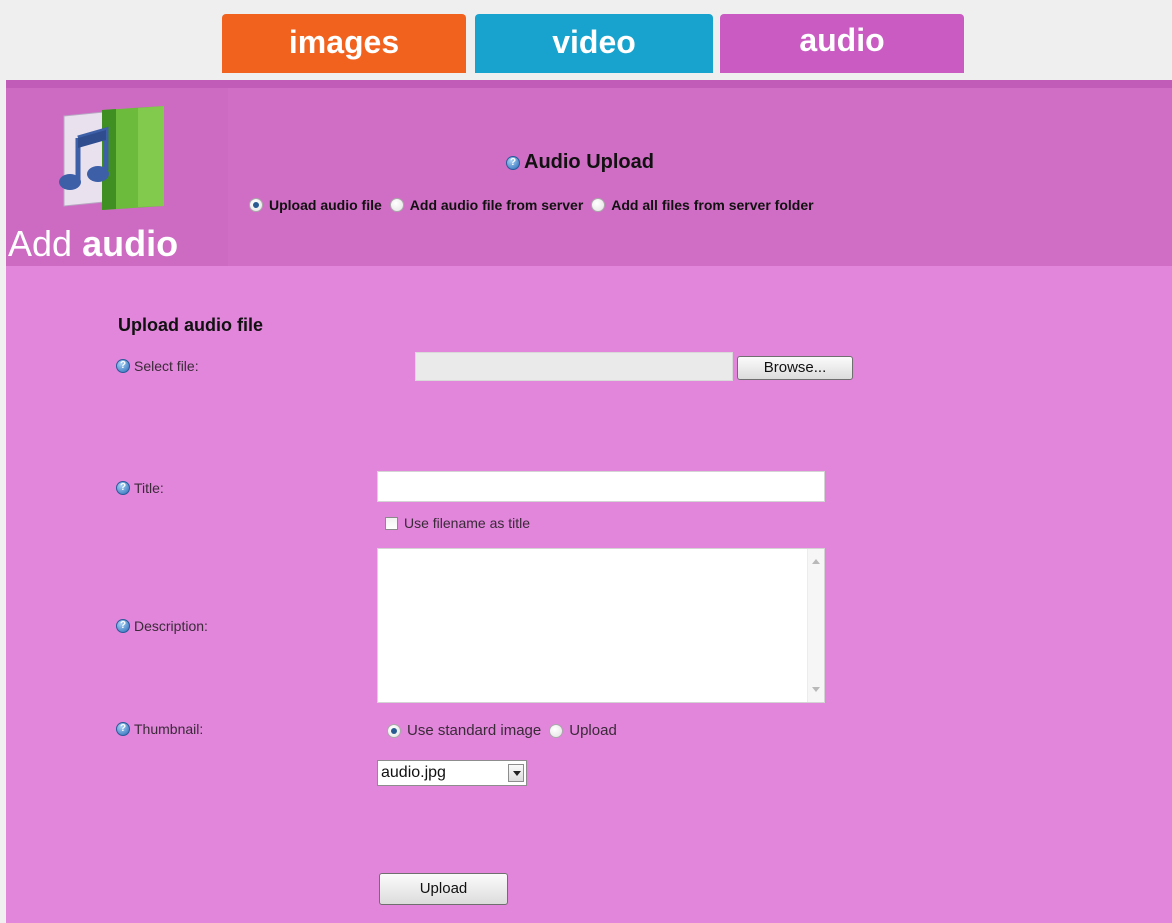 This screenshot has width=1172, height=923. I want to click on title-input, so click(601, 486).